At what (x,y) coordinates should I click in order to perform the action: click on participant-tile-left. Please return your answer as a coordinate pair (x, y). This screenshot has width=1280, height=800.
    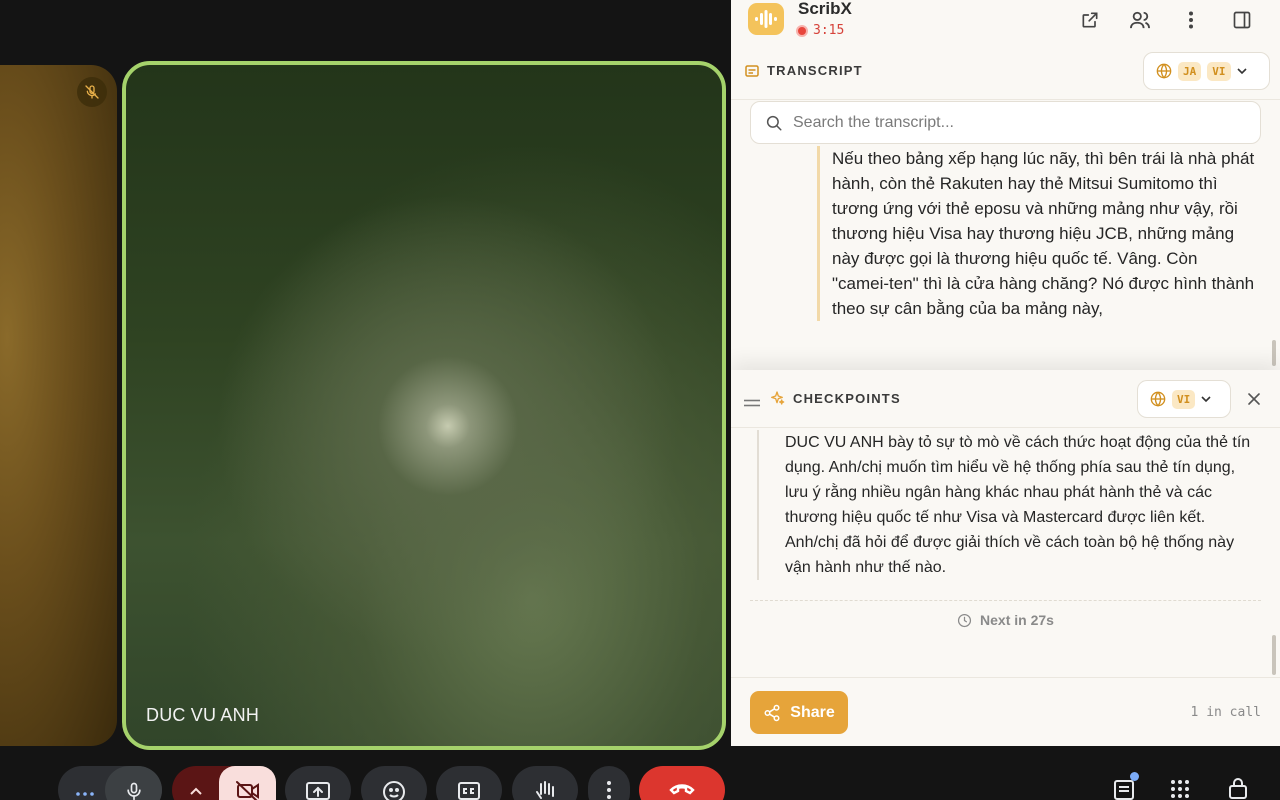
    Looking at the image, I should click on (58, 405).